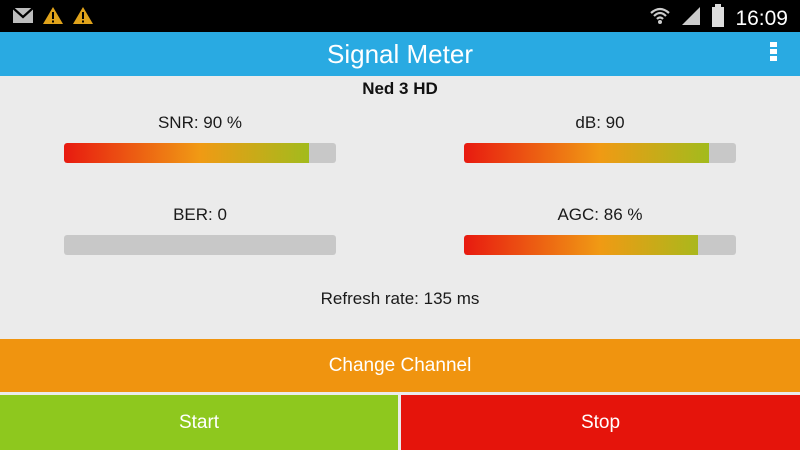  Describe the element at coordinates (691, 18) in the screenshot. I see `signal-icon` at that location.